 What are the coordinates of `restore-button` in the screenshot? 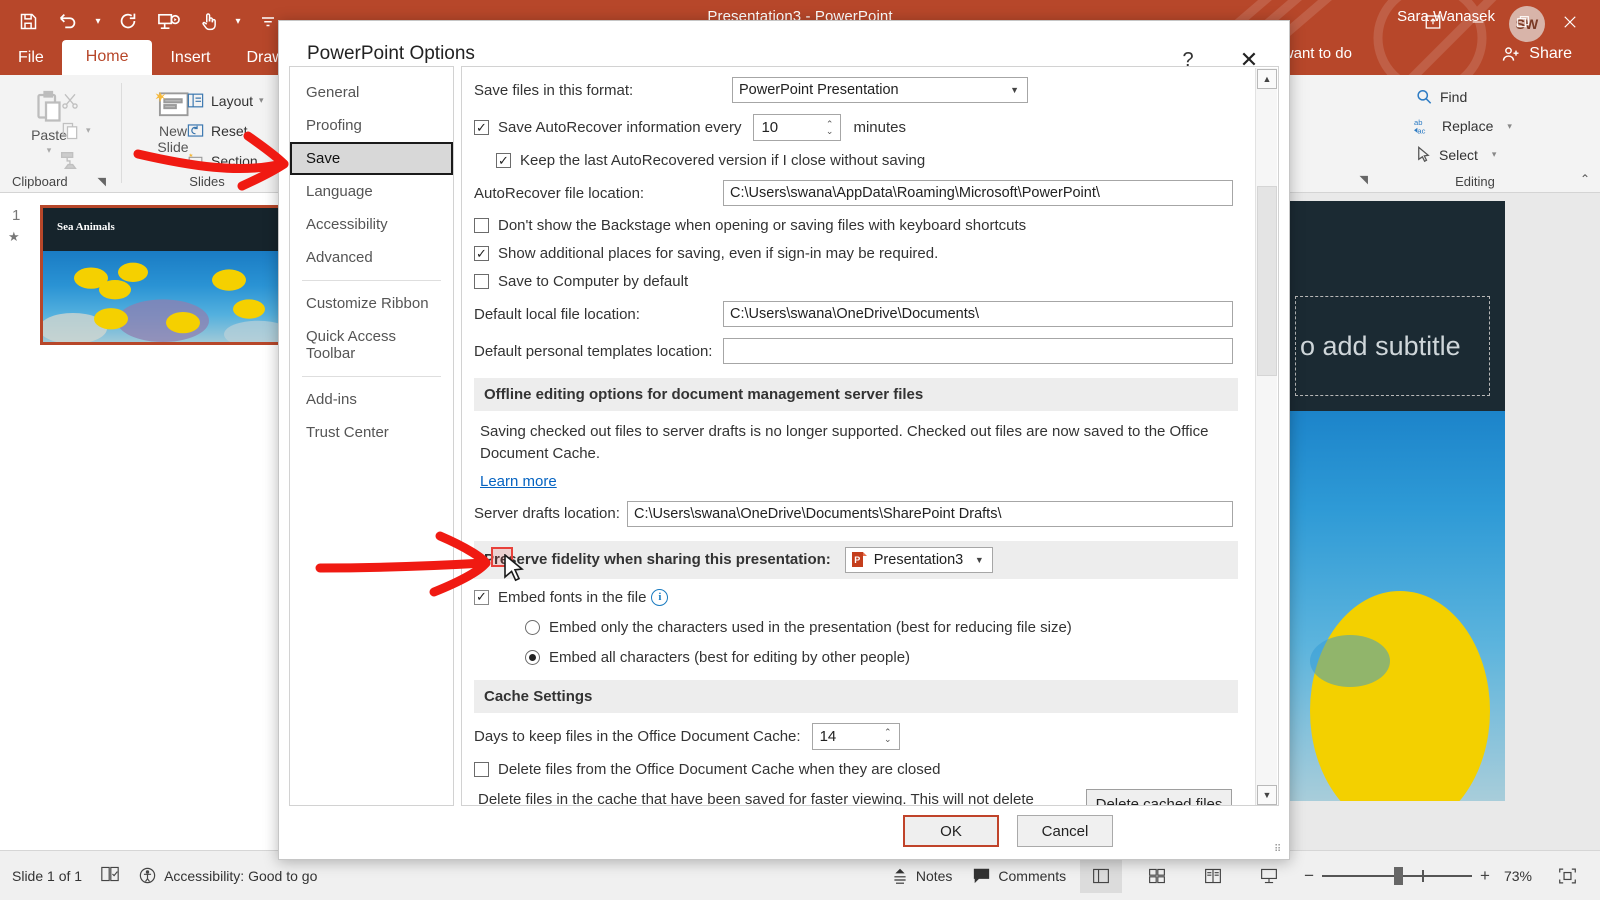 It's located at (1522, 22).